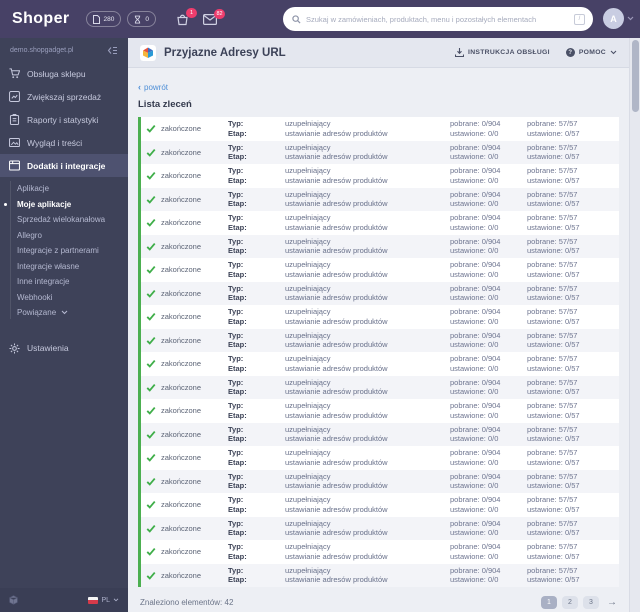 This screenshot has width=640, height=612. What do you see at coordinates (64, 205) in the screenshot?
I see `sidebar-subitem-moje-aplikacje: Moje aplikacje` at bounding box center [64, 205].